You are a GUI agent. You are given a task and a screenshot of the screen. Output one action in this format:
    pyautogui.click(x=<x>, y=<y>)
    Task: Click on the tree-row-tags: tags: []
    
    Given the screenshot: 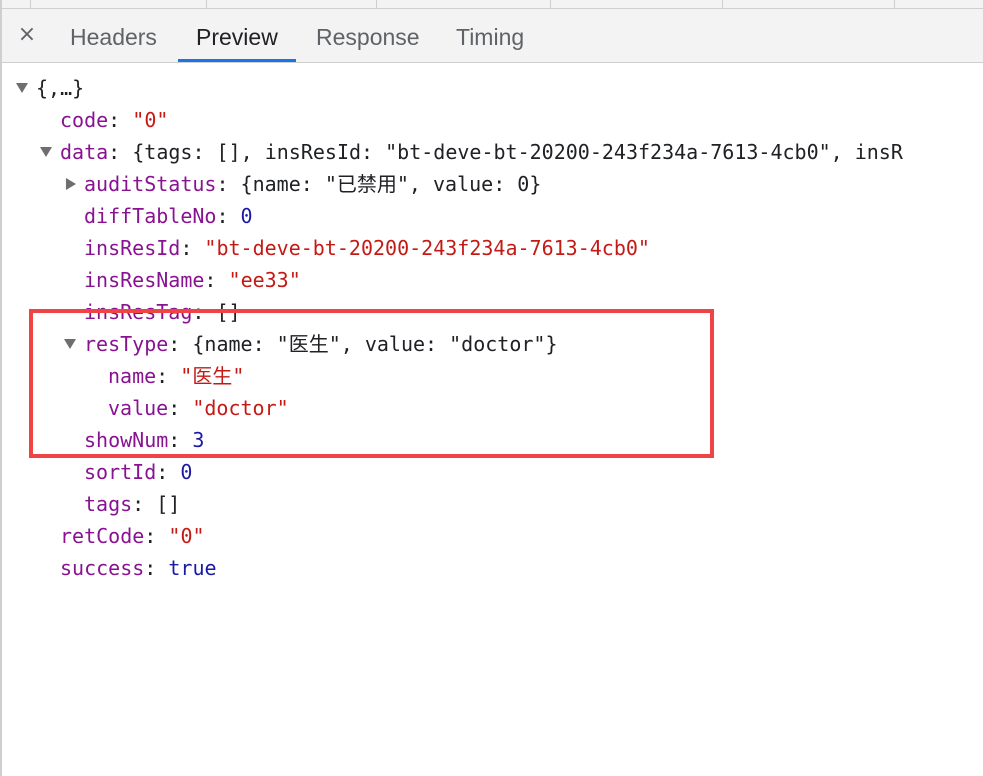 What is the action you would take?
    pyautogui.click(x=132, y=504)
    